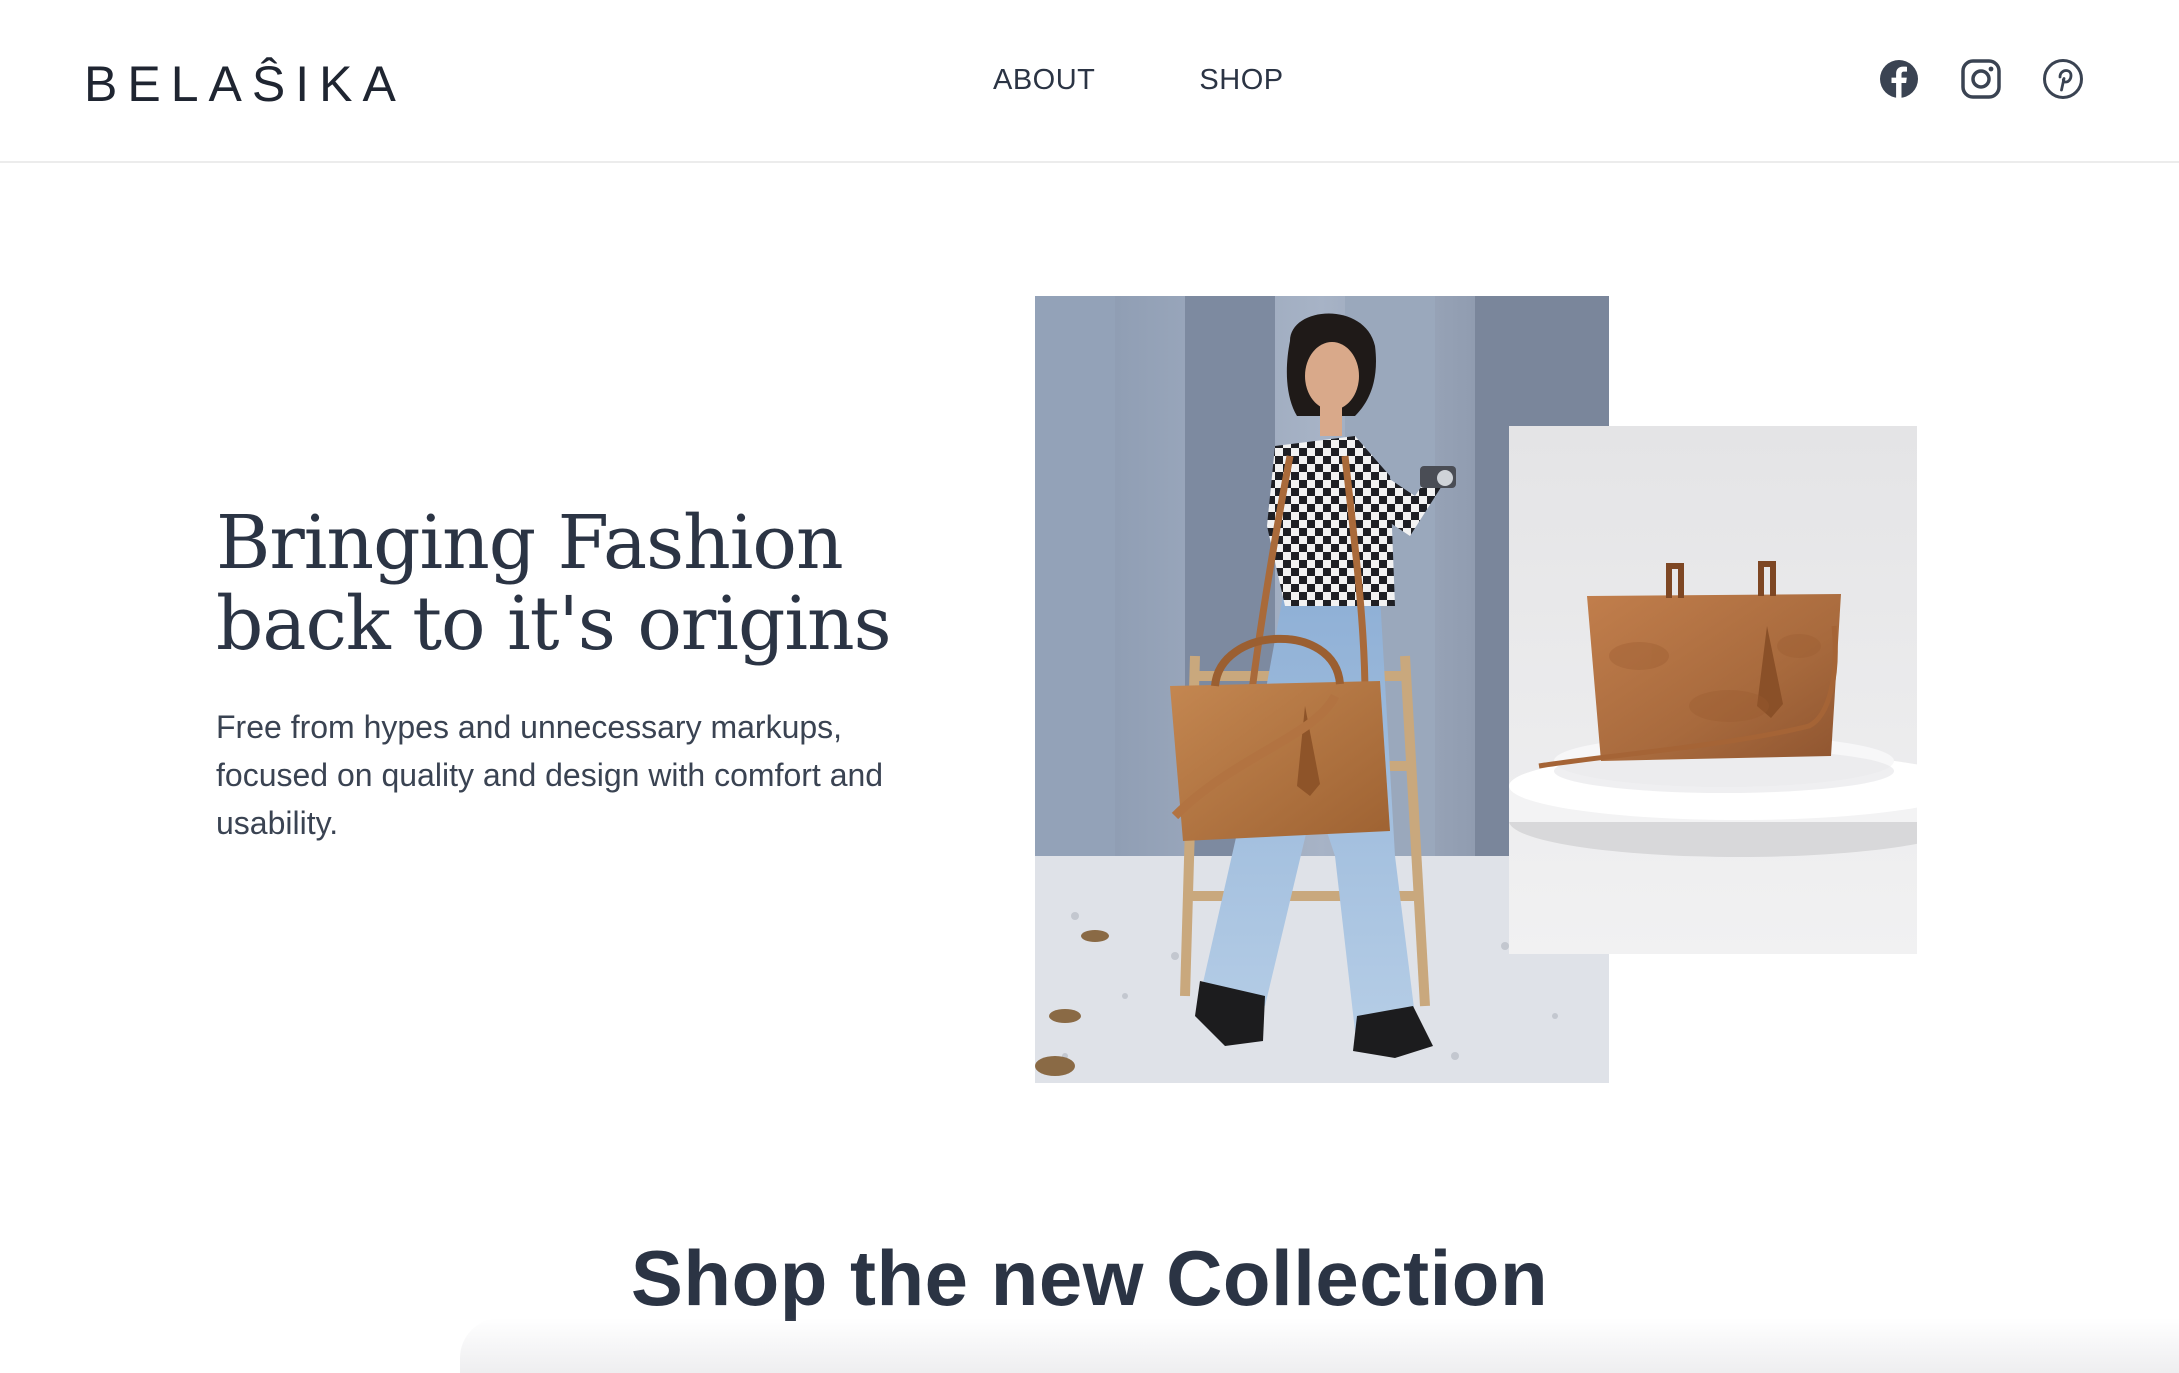 This screenshot has width=2179, height=1373. Describe the element at coordinates (1899, 79) in the screenshot. I see `facebook-icon` at that location.